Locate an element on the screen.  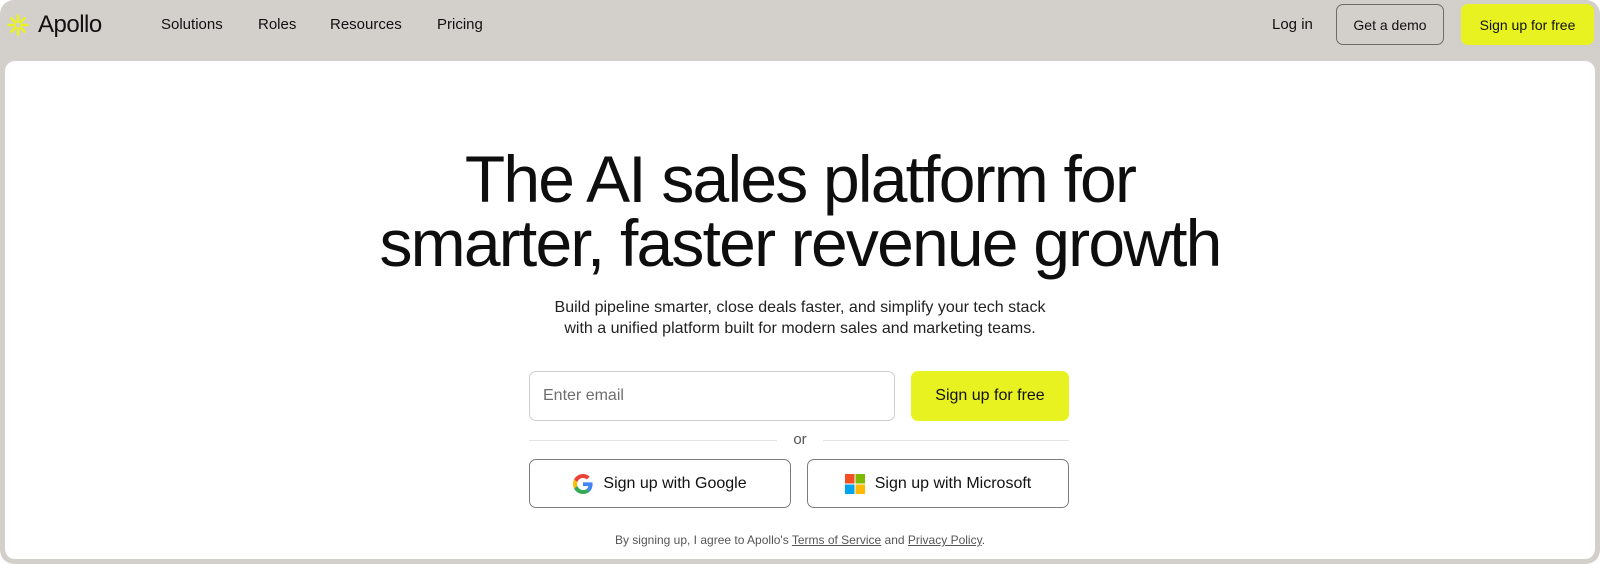
legal-suffix: . is located at coordinates (983, 540).